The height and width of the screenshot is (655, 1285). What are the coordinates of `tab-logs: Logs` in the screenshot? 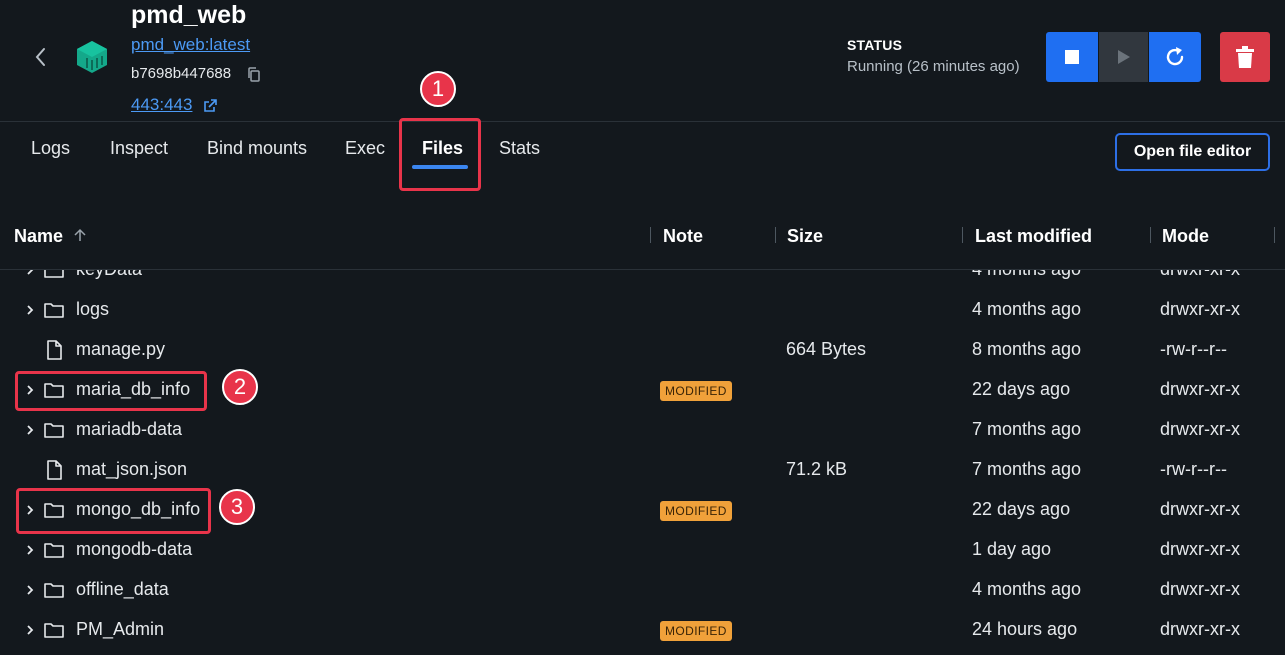 It's located at (50, 148).